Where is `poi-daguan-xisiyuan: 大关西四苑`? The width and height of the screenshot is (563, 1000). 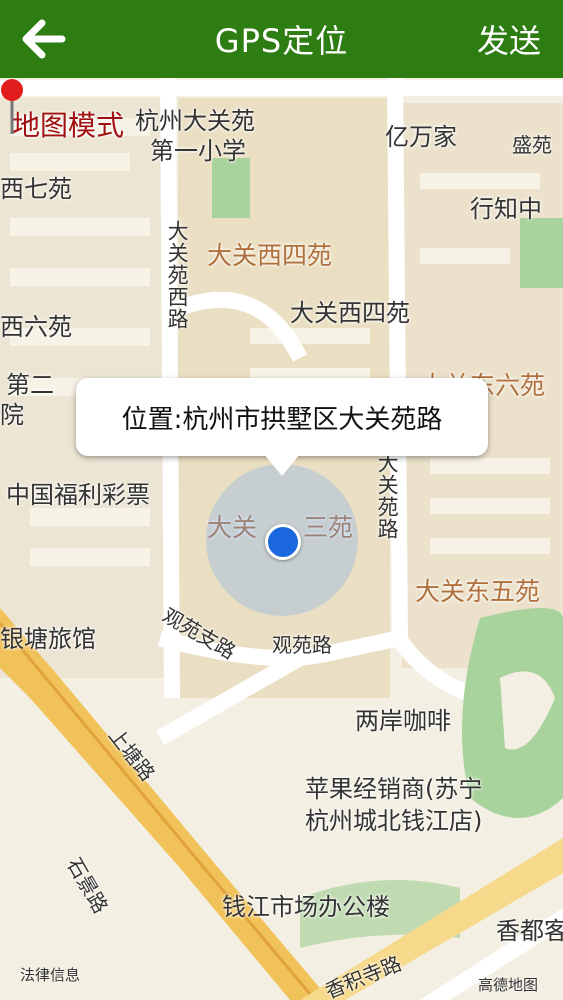
poi-daguan-xisiyuan: 大关西四苑 is located at coordinates (350, 313).